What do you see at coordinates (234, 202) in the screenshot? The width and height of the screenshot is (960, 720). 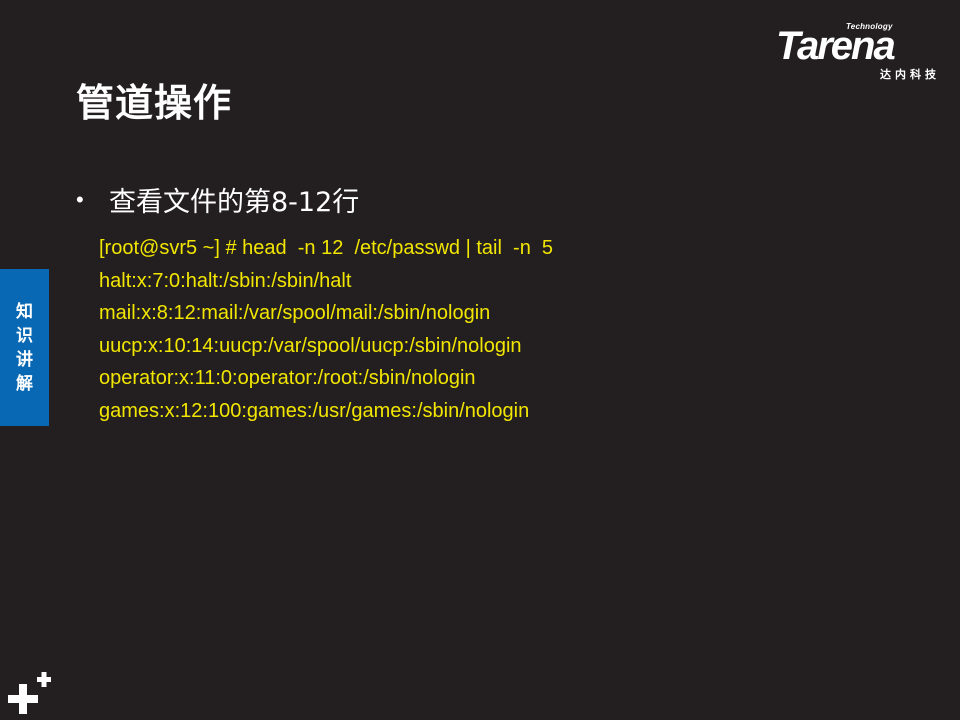 I see `bullet-text: 查看文件的第8-12行` at bounding box center [234, 202].